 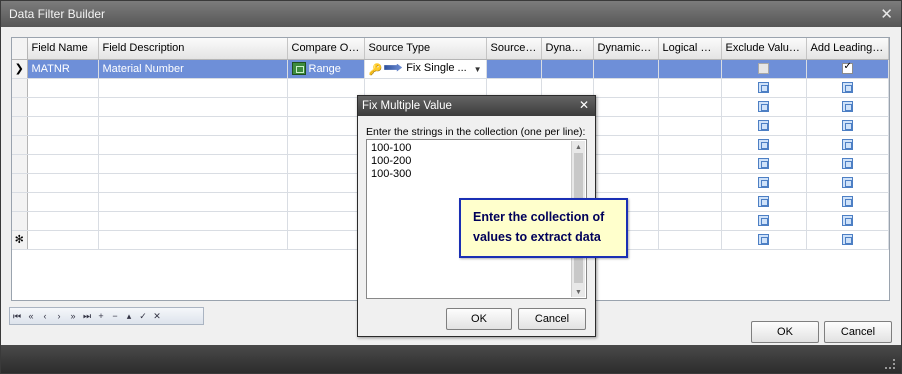 I want to click on cancel-button: Cancel, so click(x=858, y=332).